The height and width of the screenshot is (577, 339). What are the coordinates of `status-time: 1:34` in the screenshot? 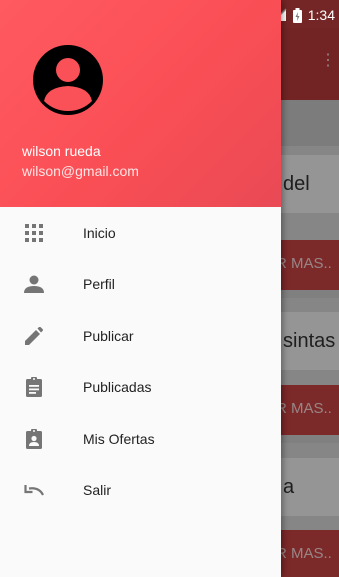 It's located at (321, 15).